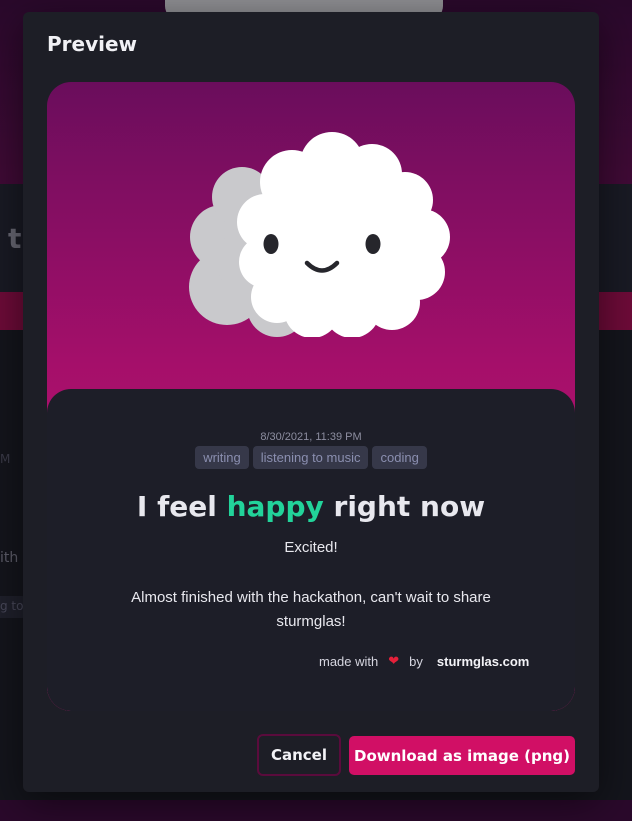  I want to click on happy-cloud-icon, so click(312, 230).